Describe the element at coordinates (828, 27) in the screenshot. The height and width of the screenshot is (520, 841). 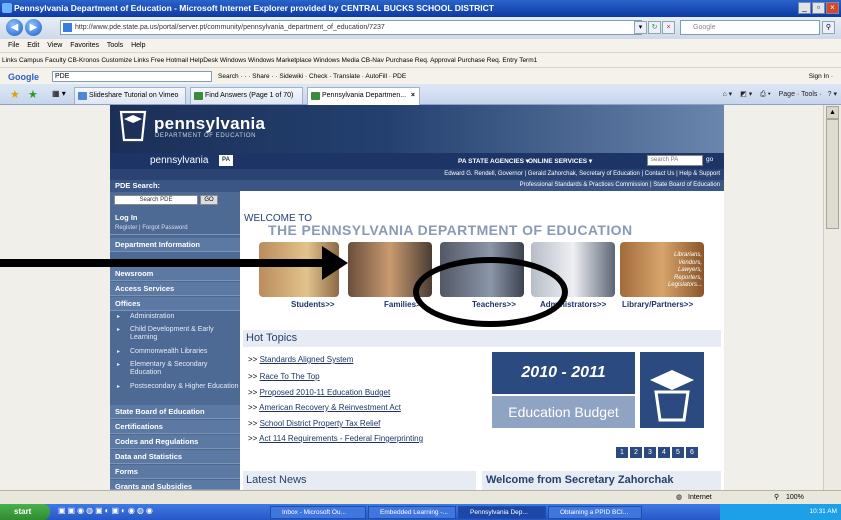
I see `search-icon: ⚲` at that location.